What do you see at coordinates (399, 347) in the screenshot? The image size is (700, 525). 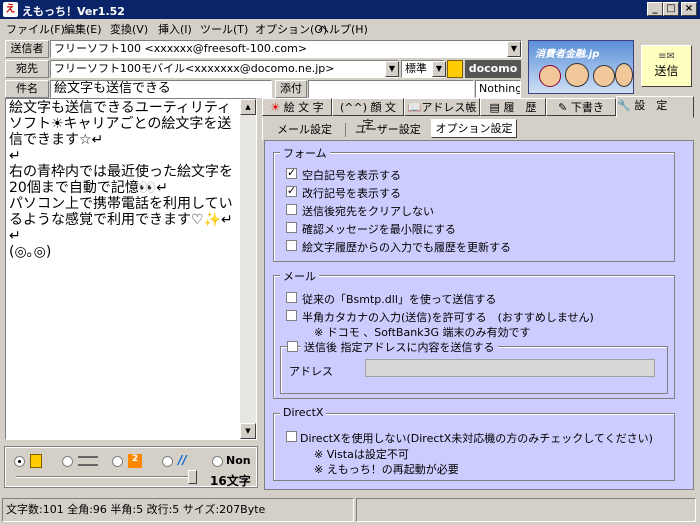 I see `forward-after-send-label: 送信後 指定アドレスに内容を送信する` at bounding box center [399, 347].